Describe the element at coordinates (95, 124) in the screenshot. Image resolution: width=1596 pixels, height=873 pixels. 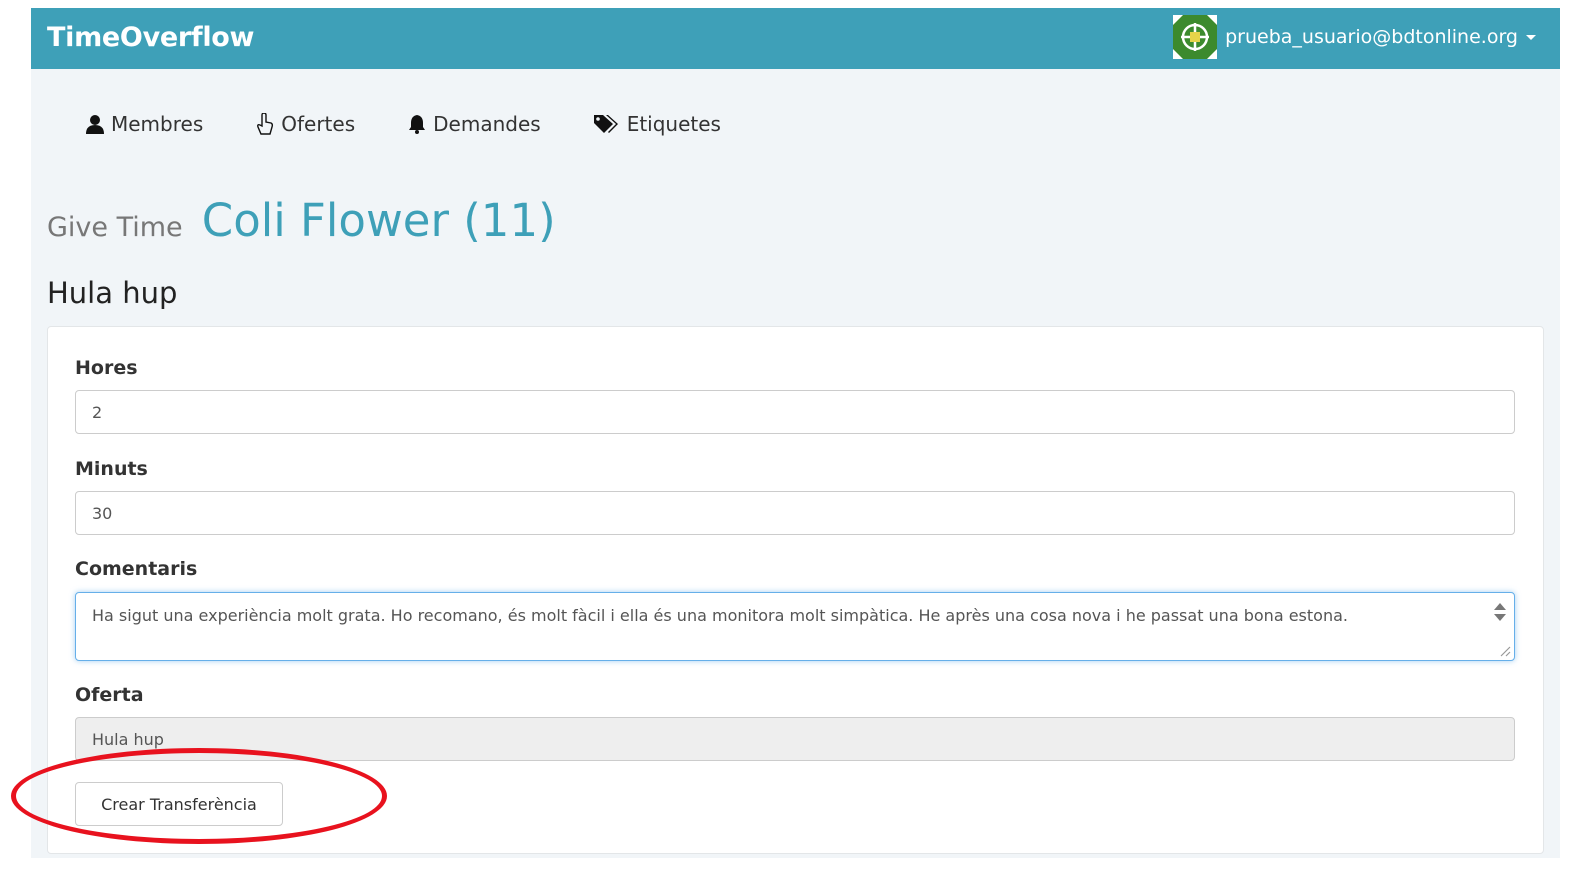
I see `user-icon` at that location.